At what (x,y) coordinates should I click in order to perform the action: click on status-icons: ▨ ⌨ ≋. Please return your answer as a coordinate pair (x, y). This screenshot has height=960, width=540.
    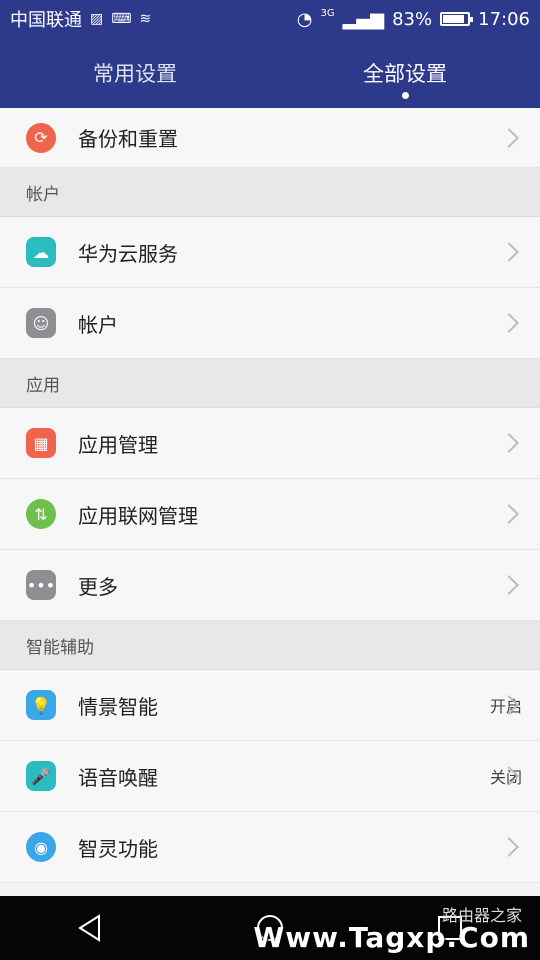
    Looking at the image, I should click on (120, 19).